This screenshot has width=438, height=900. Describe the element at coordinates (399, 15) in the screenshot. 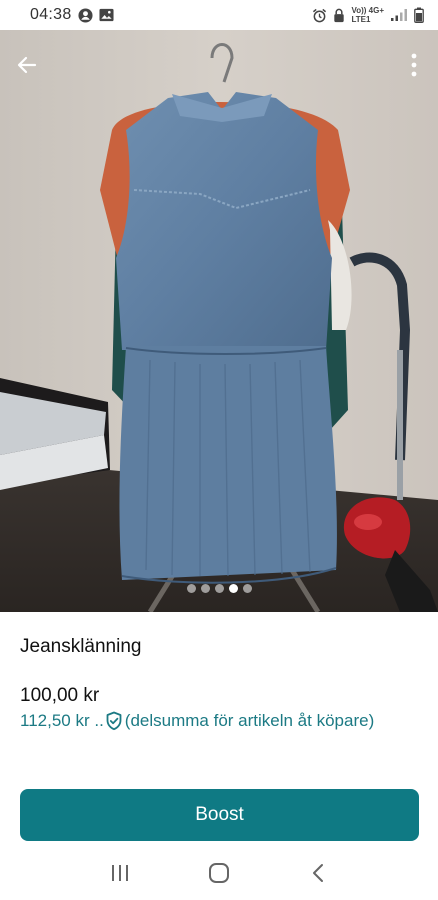

I see `signal-icon` at that location.